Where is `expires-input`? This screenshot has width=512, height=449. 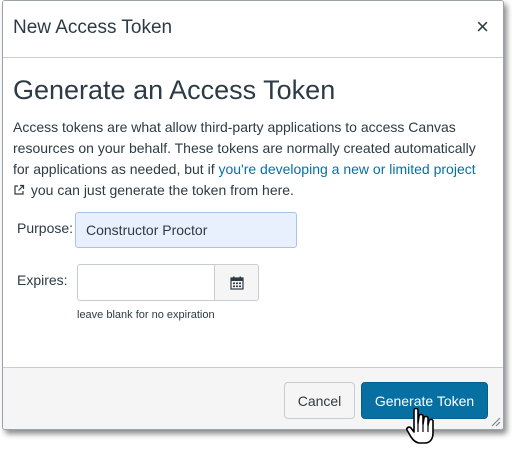 expires-input is located at coordinates (146, 282).